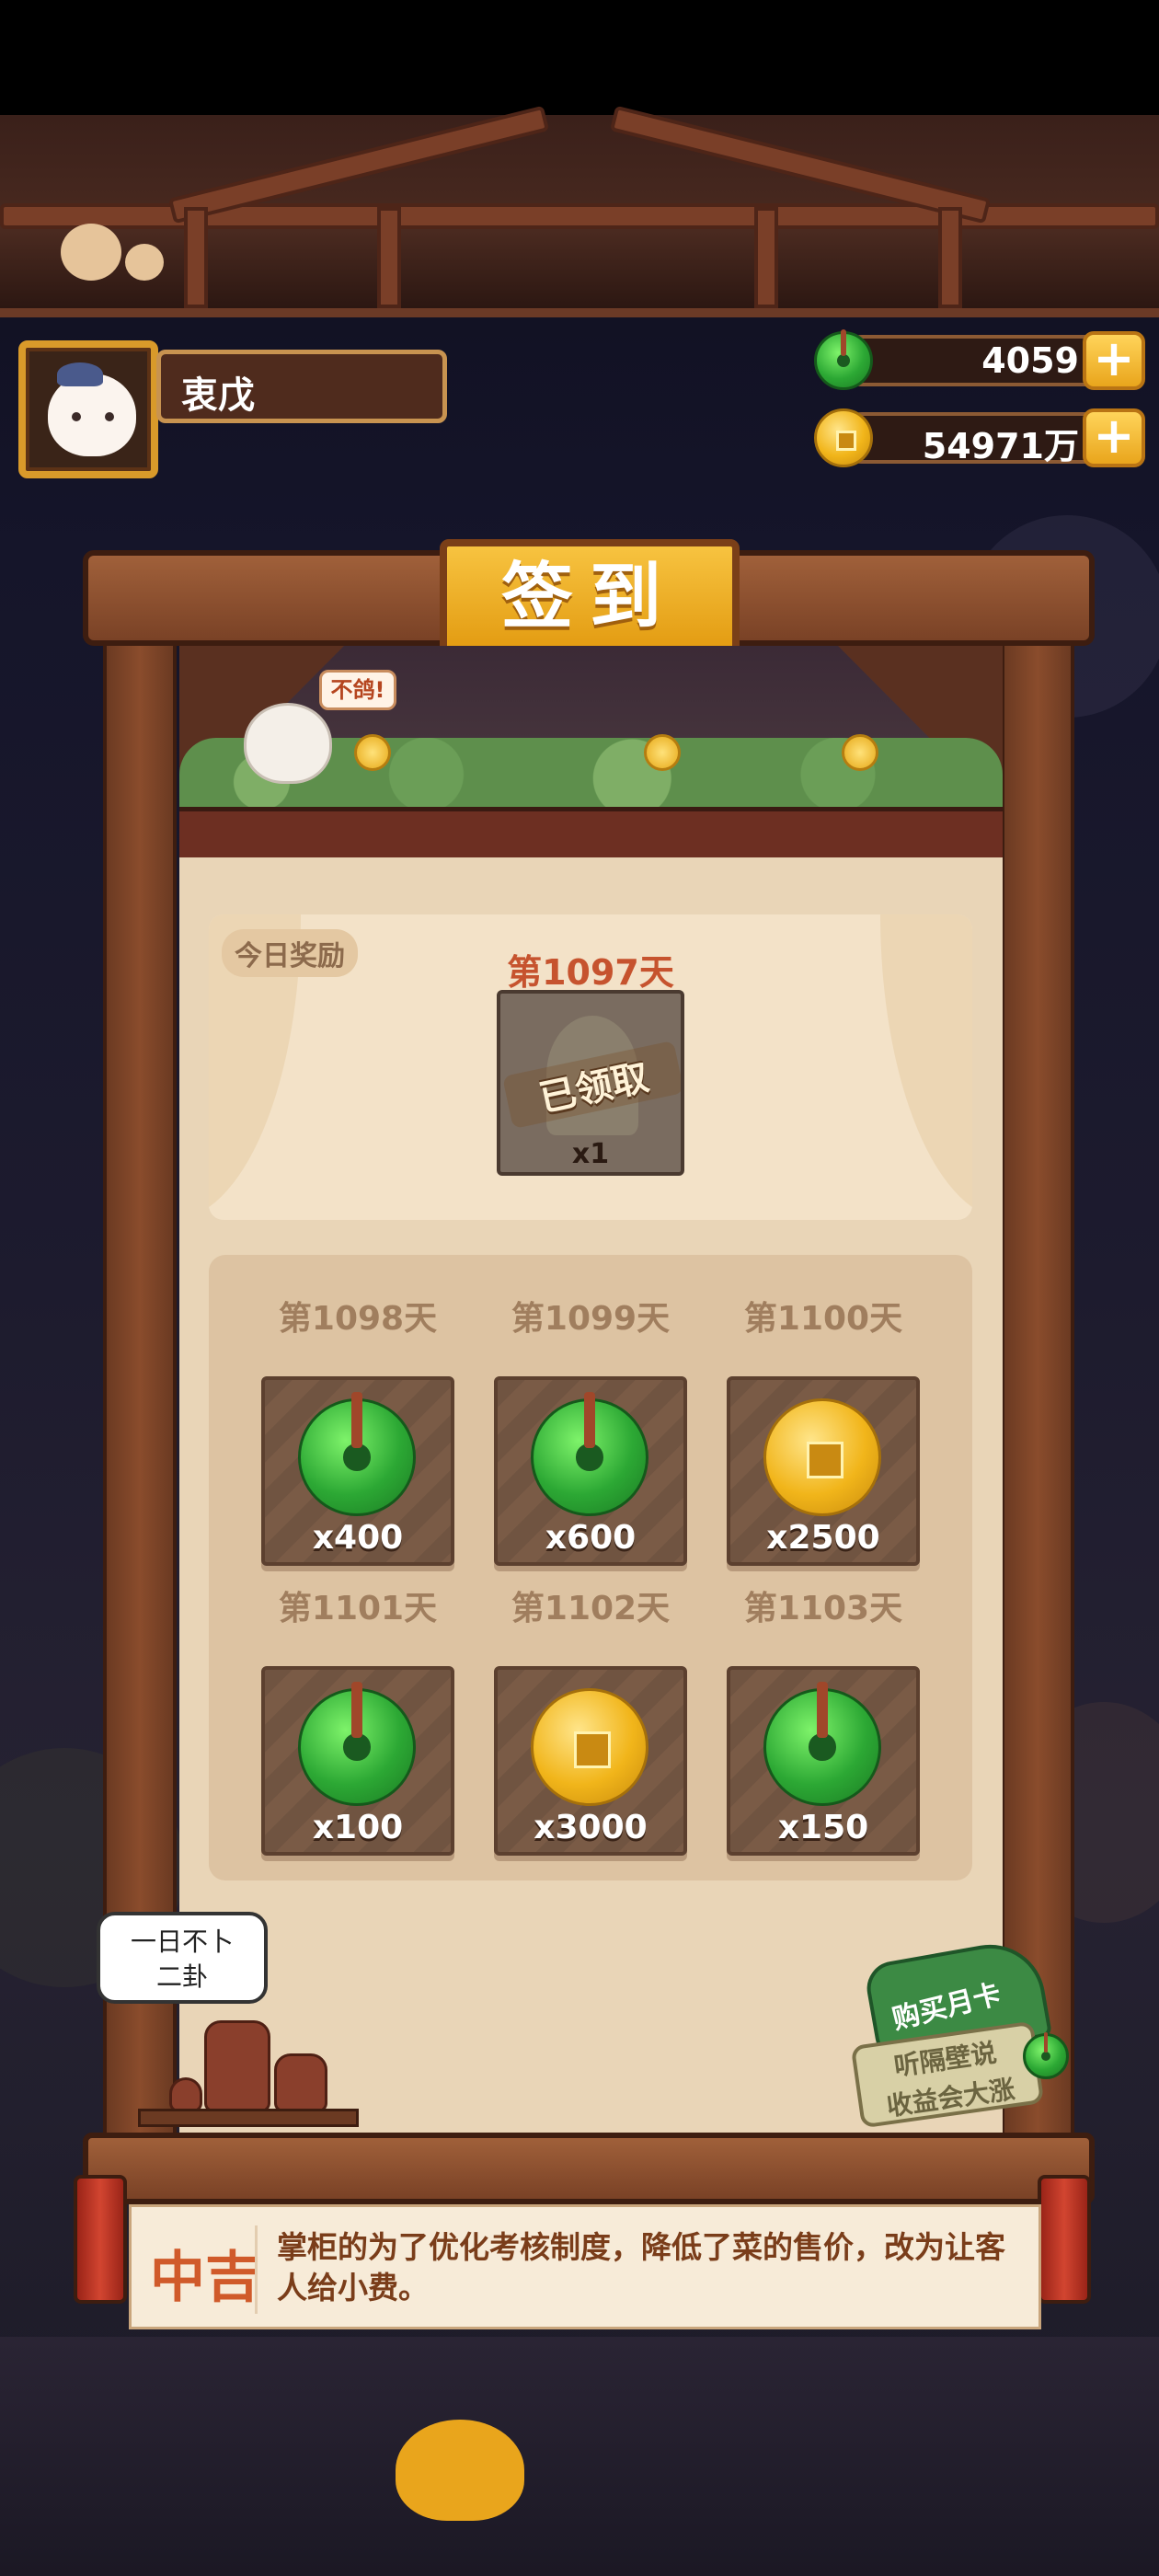 The height and width of the screenshot is (2576, 1159). What do you see at coordinates (590, 1154) in the screenshot?
I see `today-reward-qty: x1` at bounding box center [590, 1154].